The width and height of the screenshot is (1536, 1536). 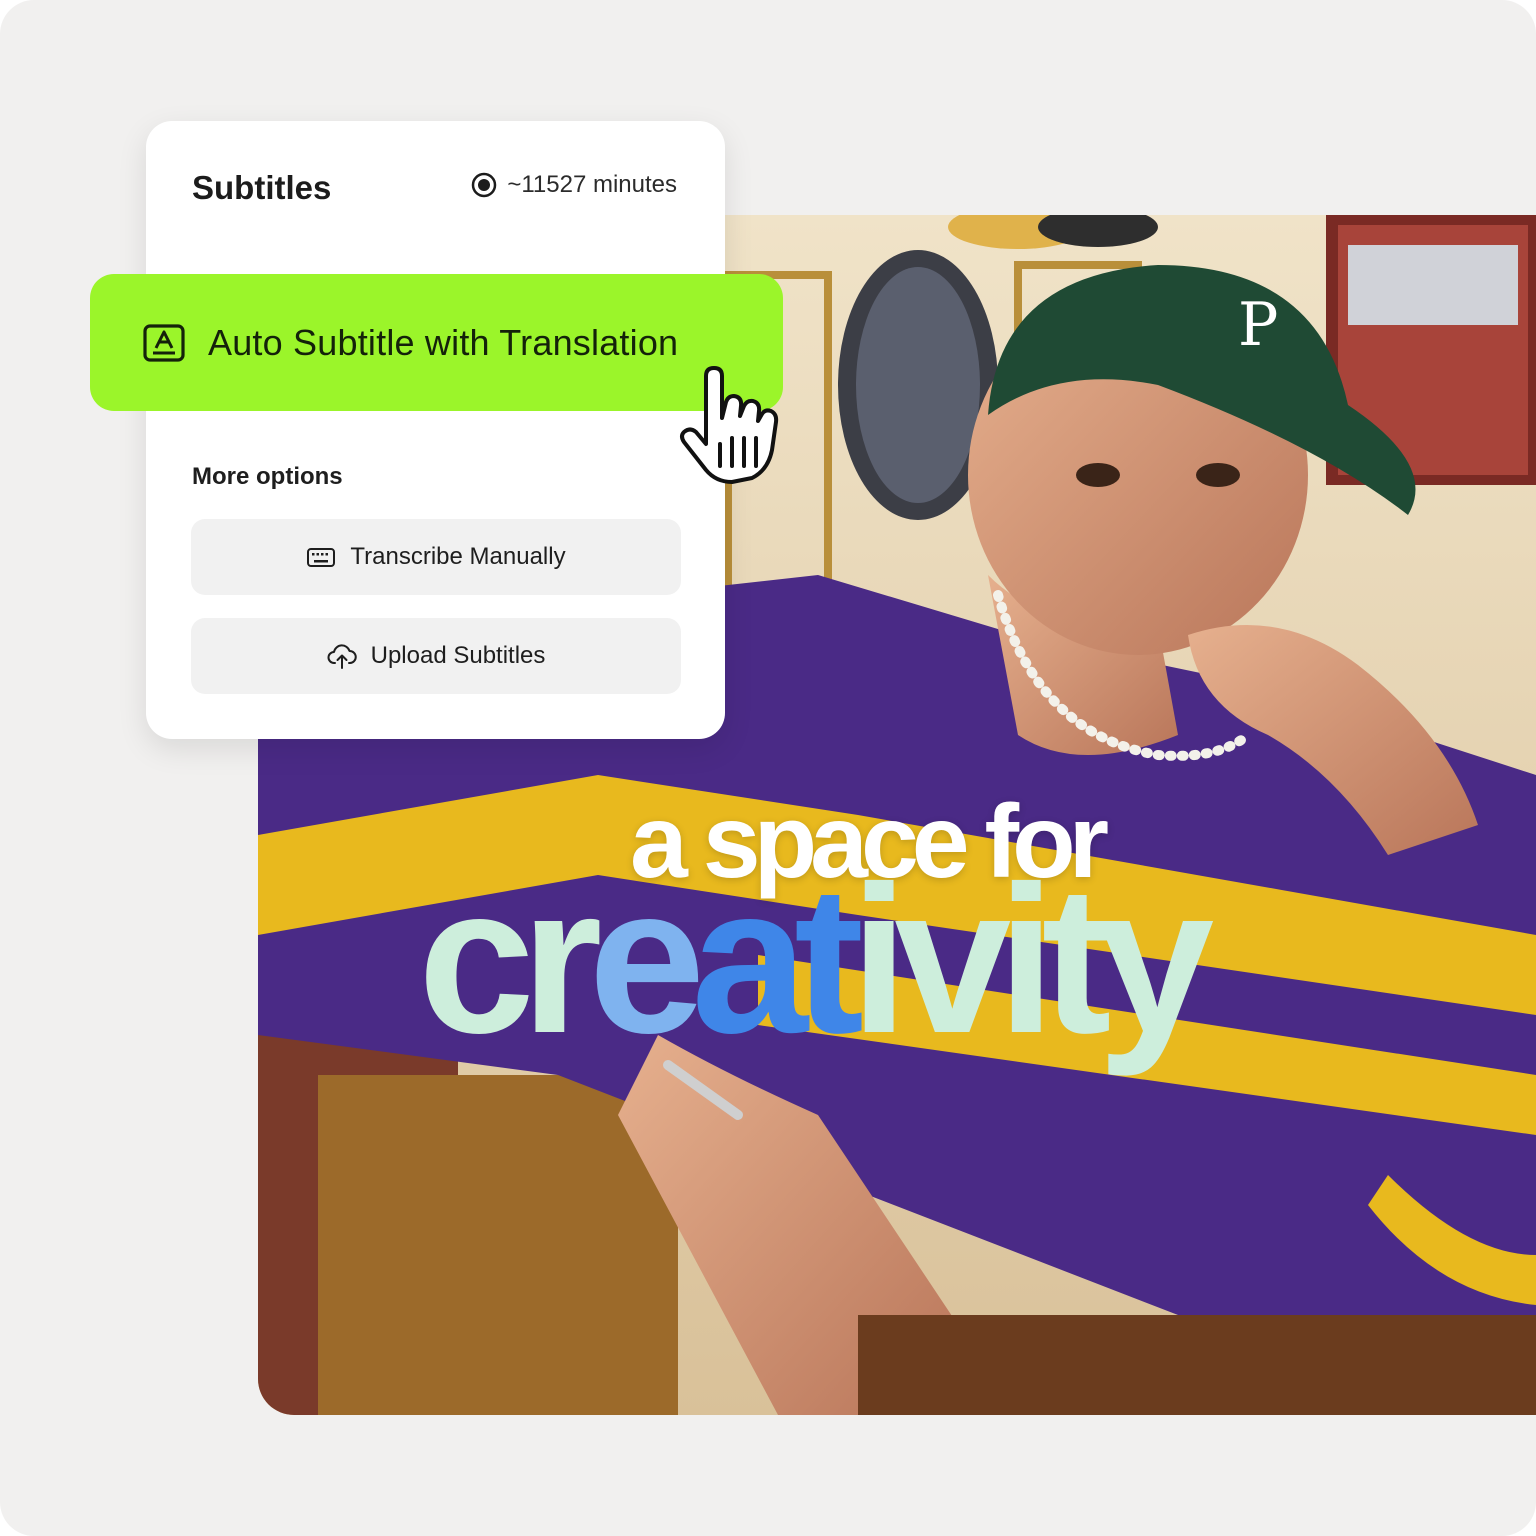 I want to click on minutes-text: ~11527 minutes, so click(x=592, y=184).